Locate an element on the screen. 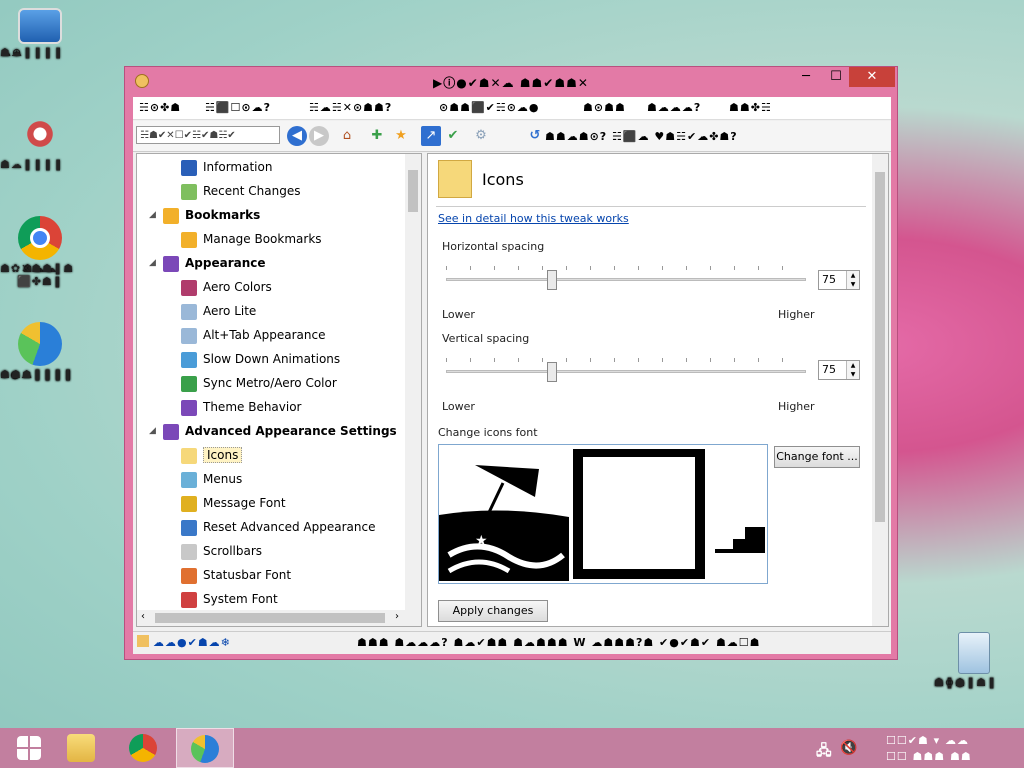 The image size is (1024, 768). menu-item: ☵⬛☐⊙☁? is located at coordinates (238, 107).